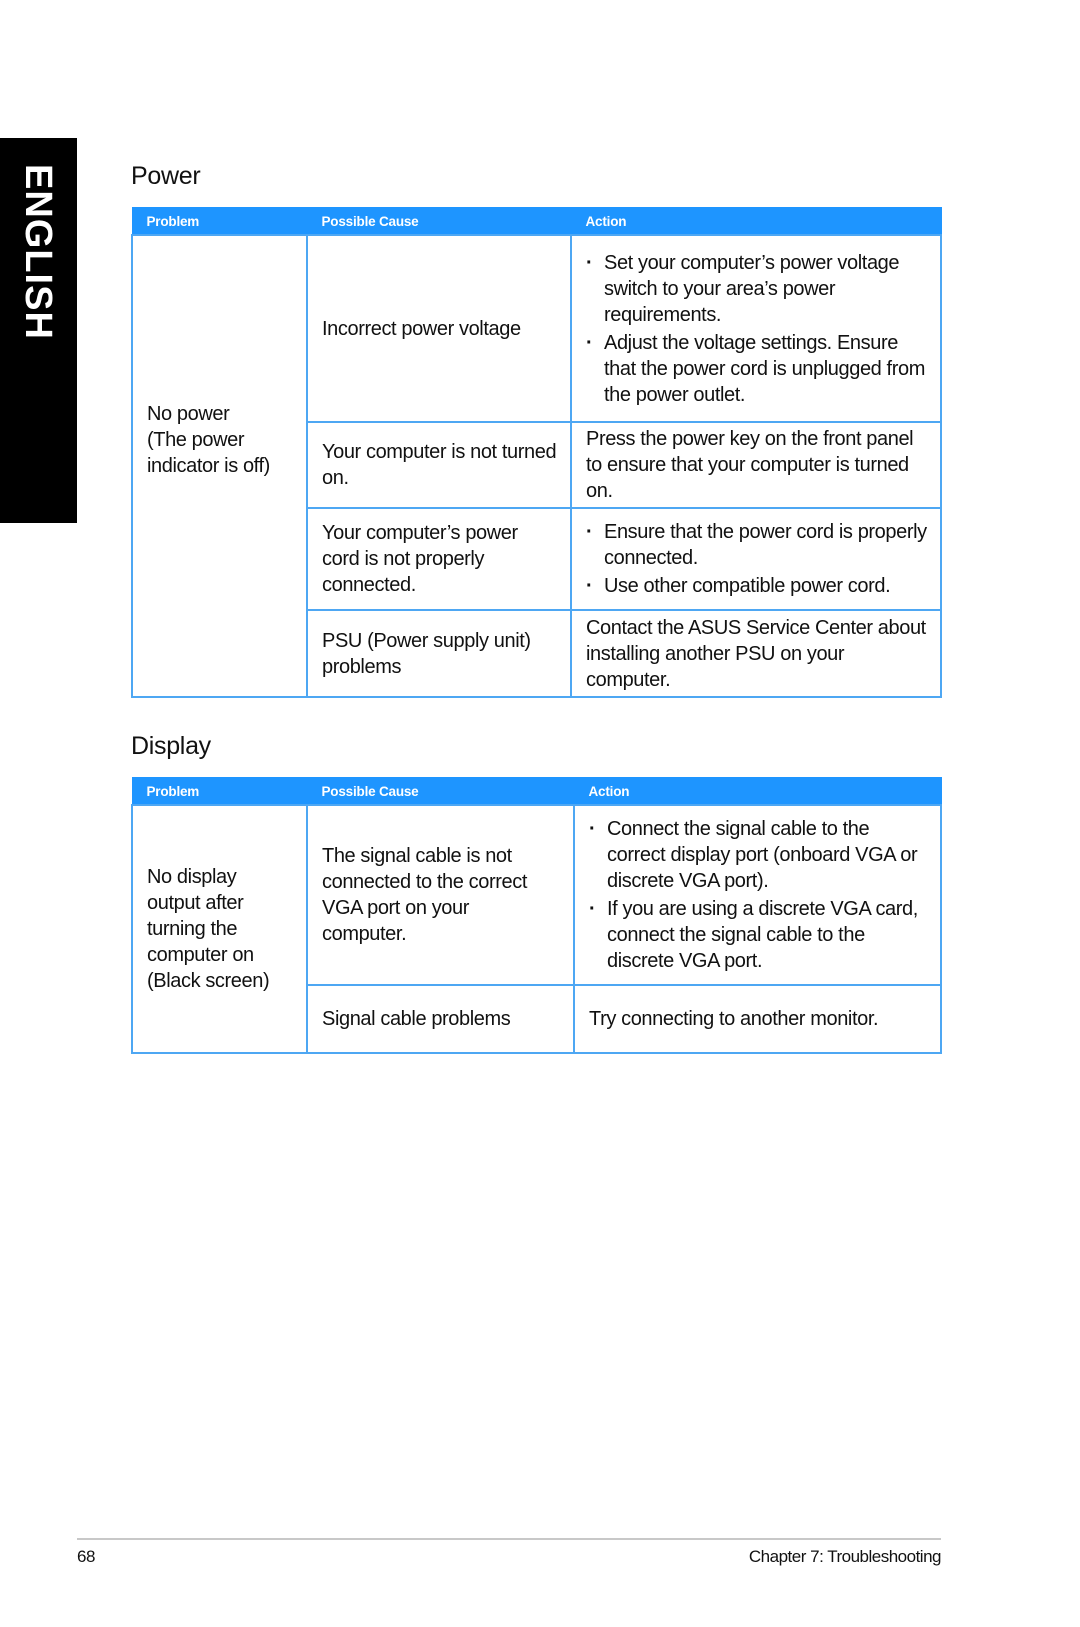 The image size is (1080, 1627). Describe the element at coordinates (757, 1019) in the screenshot. I see `action-cell: Try connecting to another monitor.` at that location.